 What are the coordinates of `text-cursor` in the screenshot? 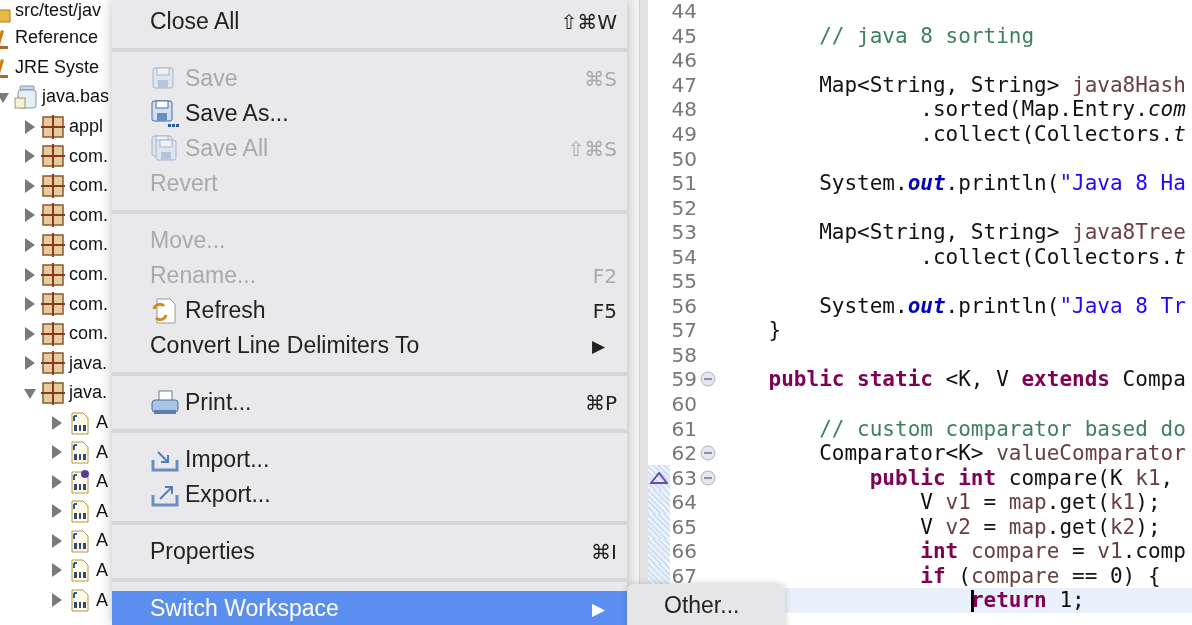 It's located at (972, 601).